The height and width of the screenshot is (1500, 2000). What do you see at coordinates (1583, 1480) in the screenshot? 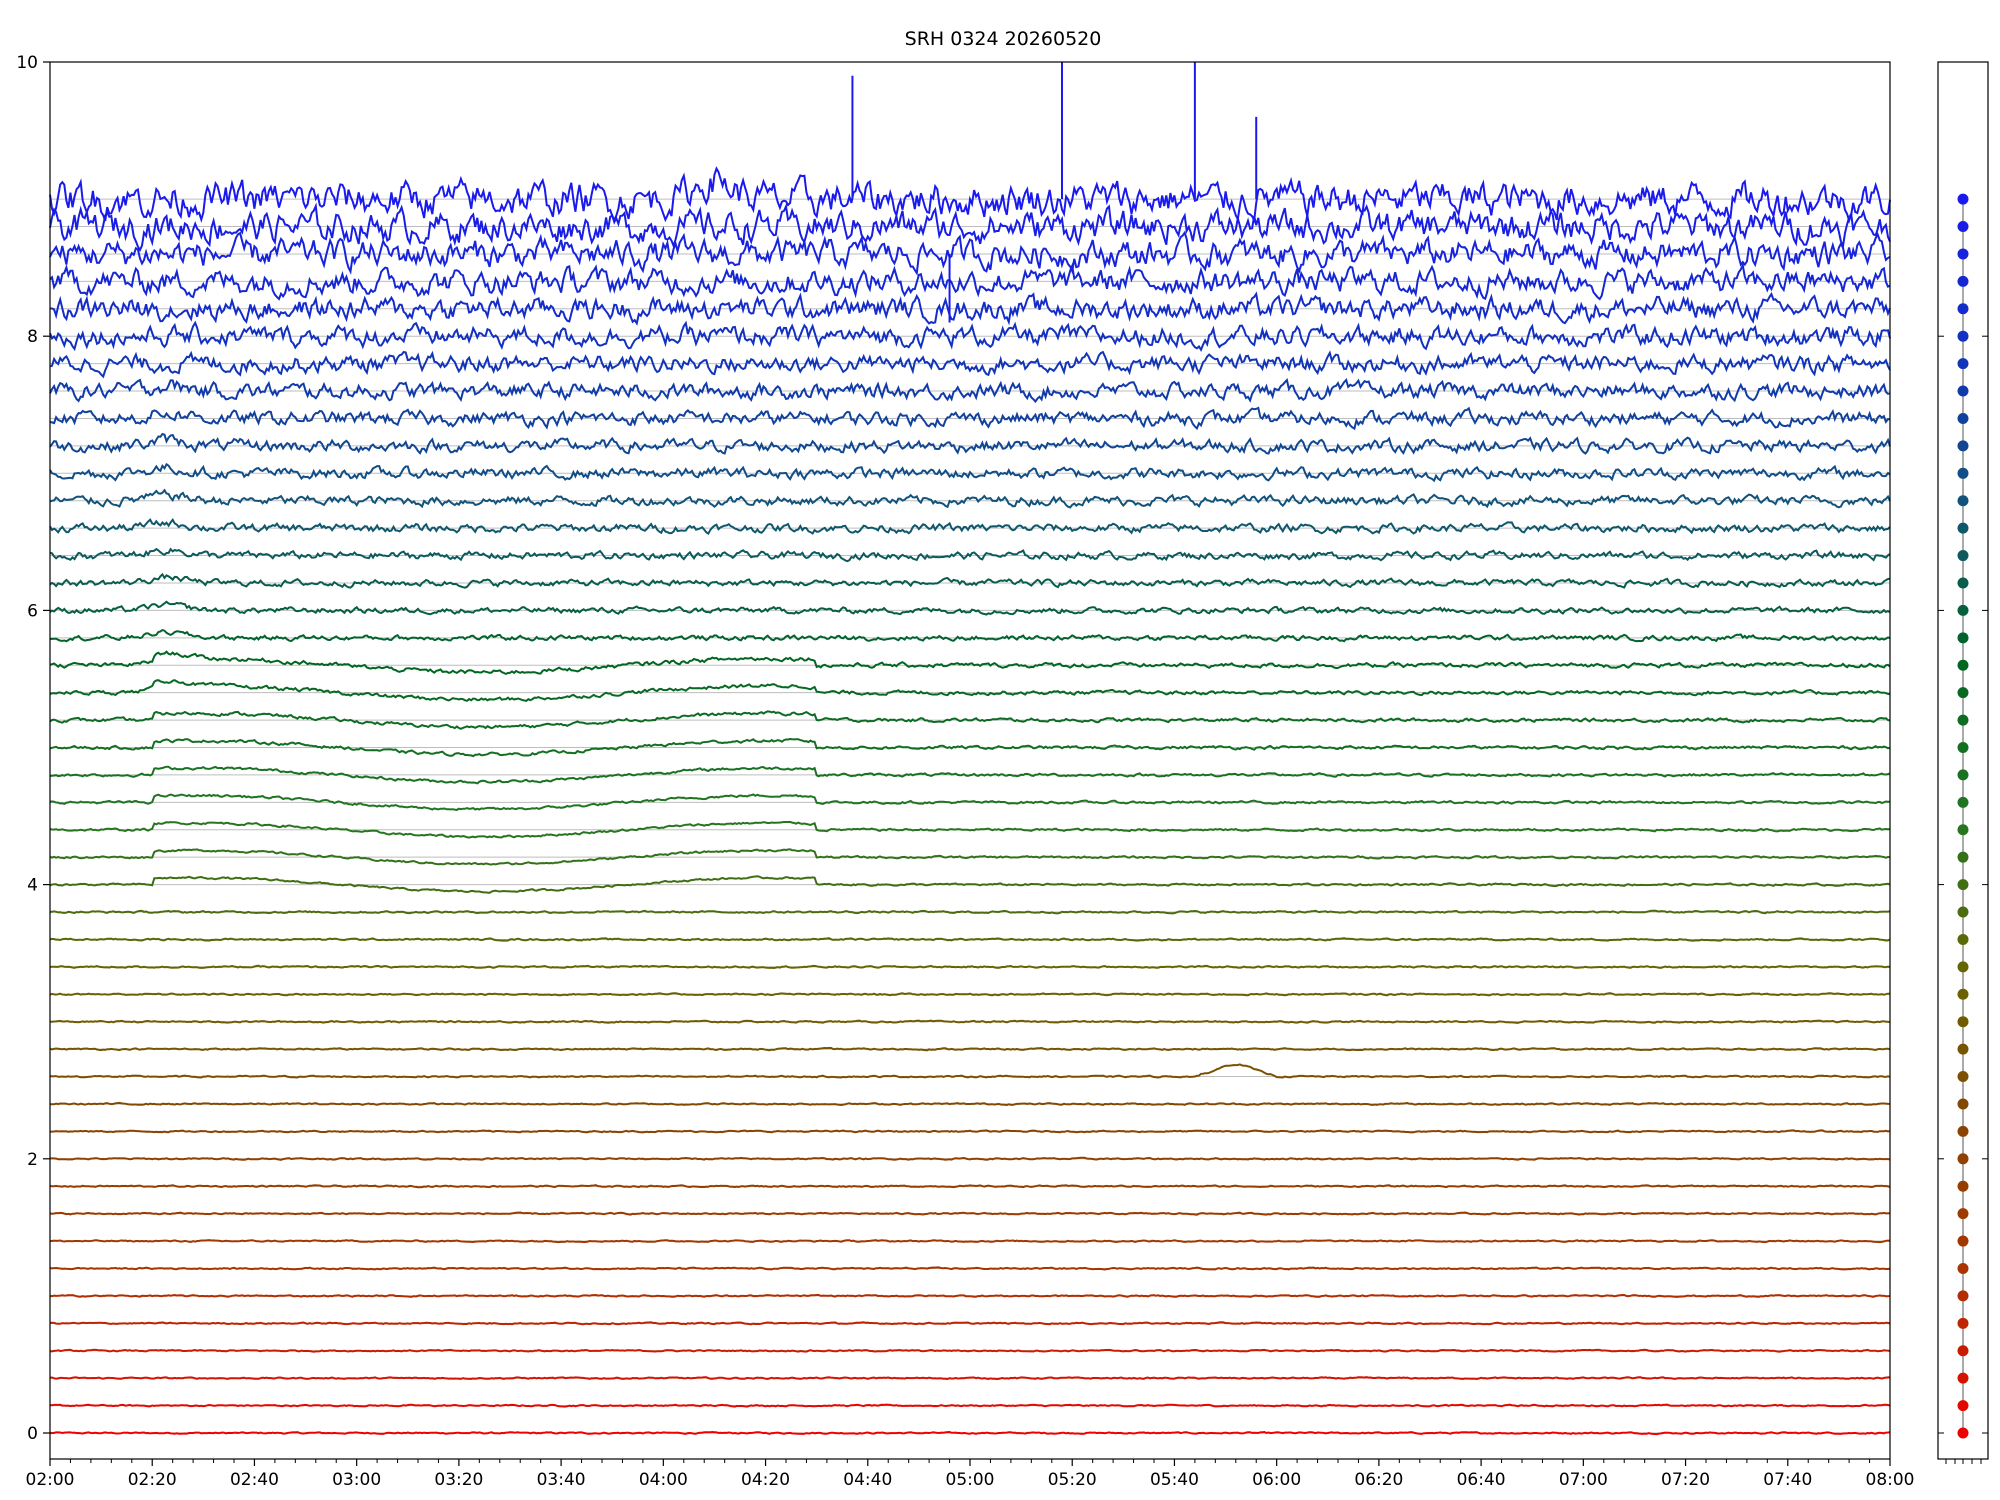
I see `x-tick-label: 07:00` at bounding box center [1583, 1480].